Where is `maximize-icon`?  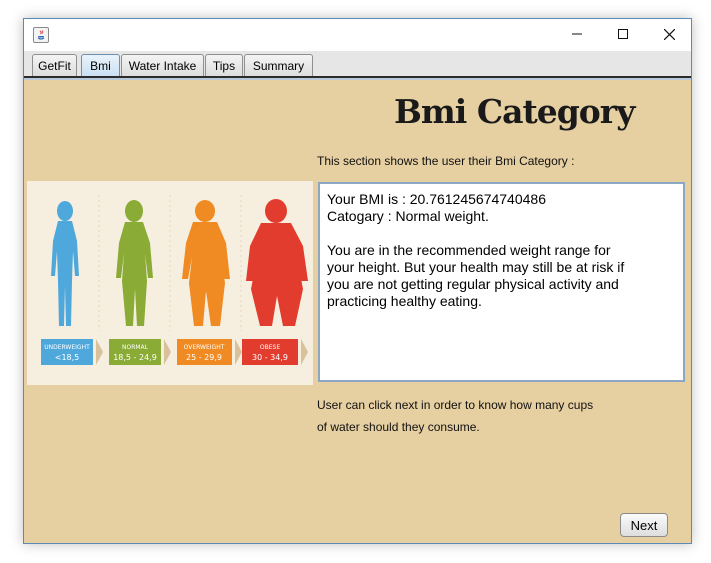 maximize-icon is located at coordinates (623, 34).